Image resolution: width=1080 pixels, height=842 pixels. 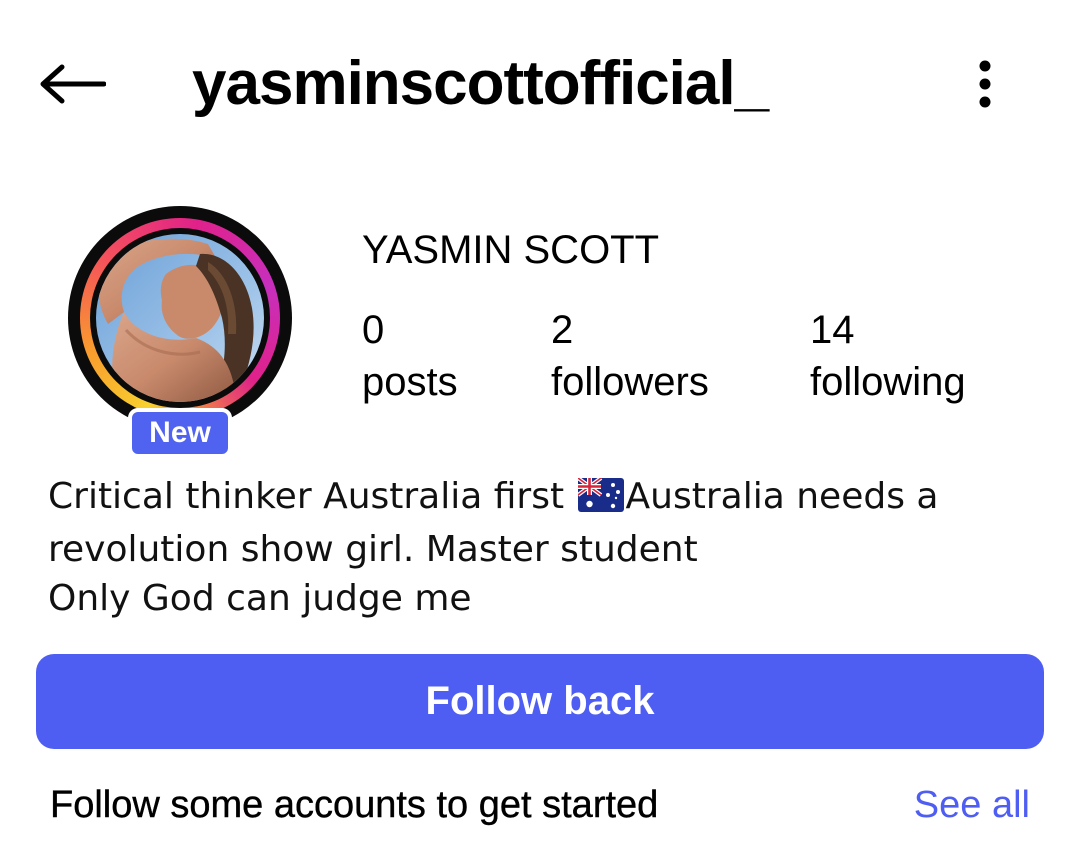 What do you see at coordinates (832, 330) in the screenshot?
I see `stat-following-count: 14` at bounding box center [832, 330].